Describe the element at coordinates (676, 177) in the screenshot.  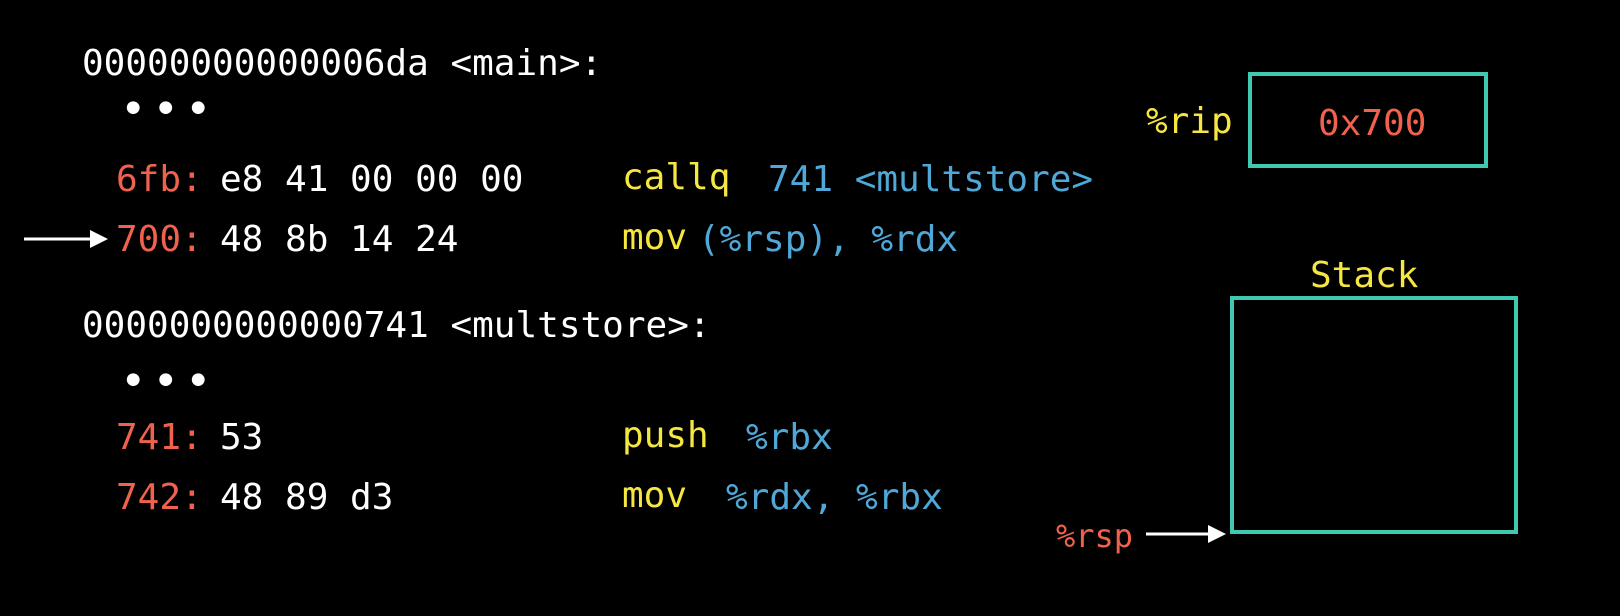
I see `instruction-opcode: callq` at that location.